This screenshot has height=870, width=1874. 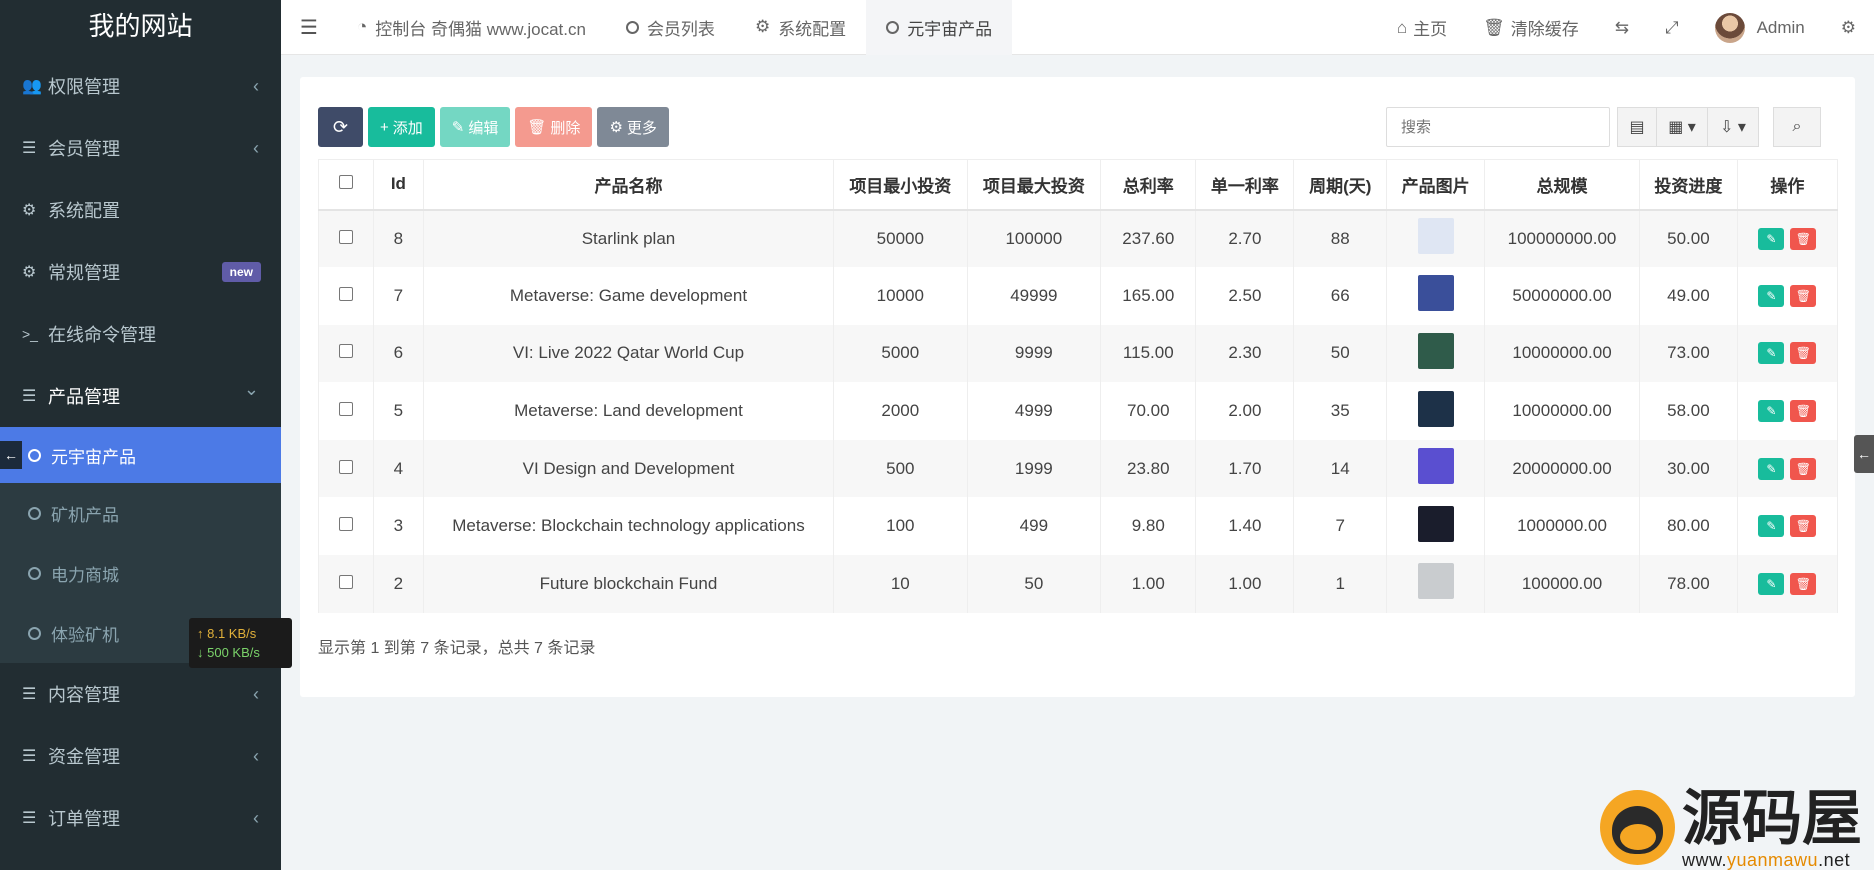 What do you see at coordinates (140, 756) in the screenshot?
I see `sidebar-item-b1: ☰ 资金管理 ‹` at bounding box center [140, 756].